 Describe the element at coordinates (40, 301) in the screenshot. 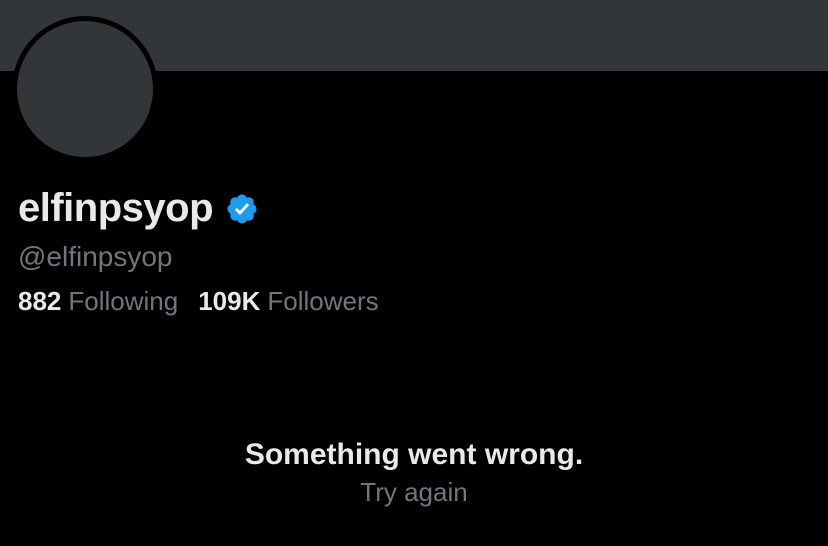

I see `following-count: 882` at that location.